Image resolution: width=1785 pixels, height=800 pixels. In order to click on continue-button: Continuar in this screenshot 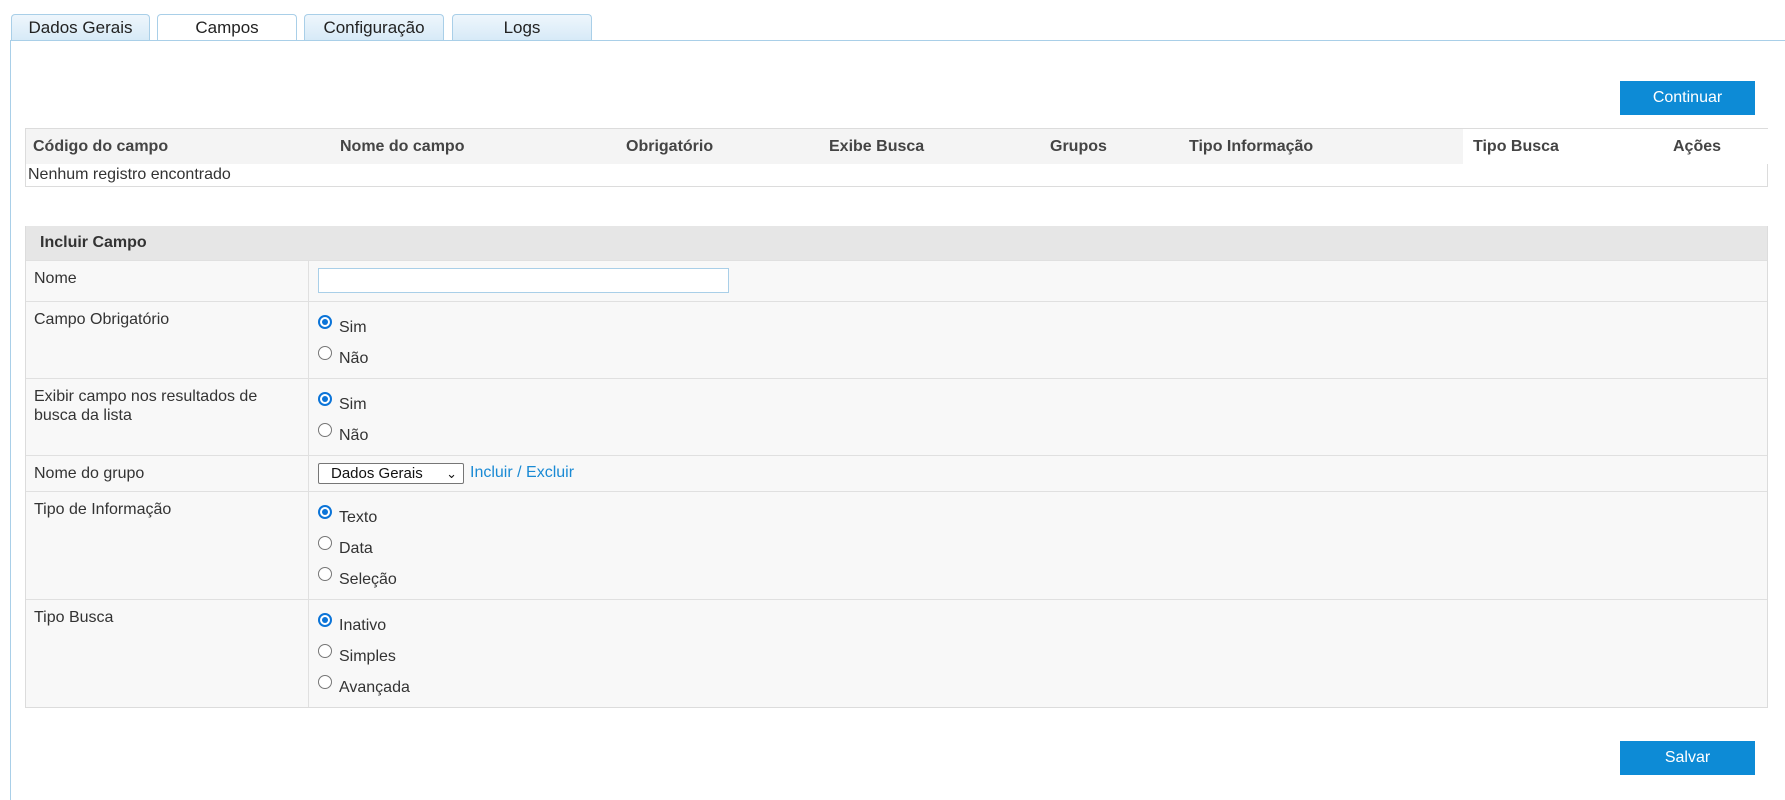, I will do `click(1687, 98)`.